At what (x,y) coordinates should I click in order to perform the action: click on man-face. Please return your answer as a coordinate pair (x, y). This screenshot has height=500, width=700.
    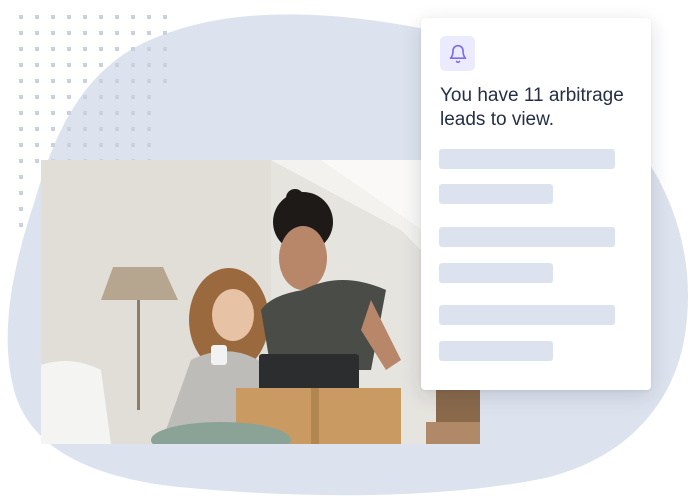
    Looking at the image, I should click on (303, 258).